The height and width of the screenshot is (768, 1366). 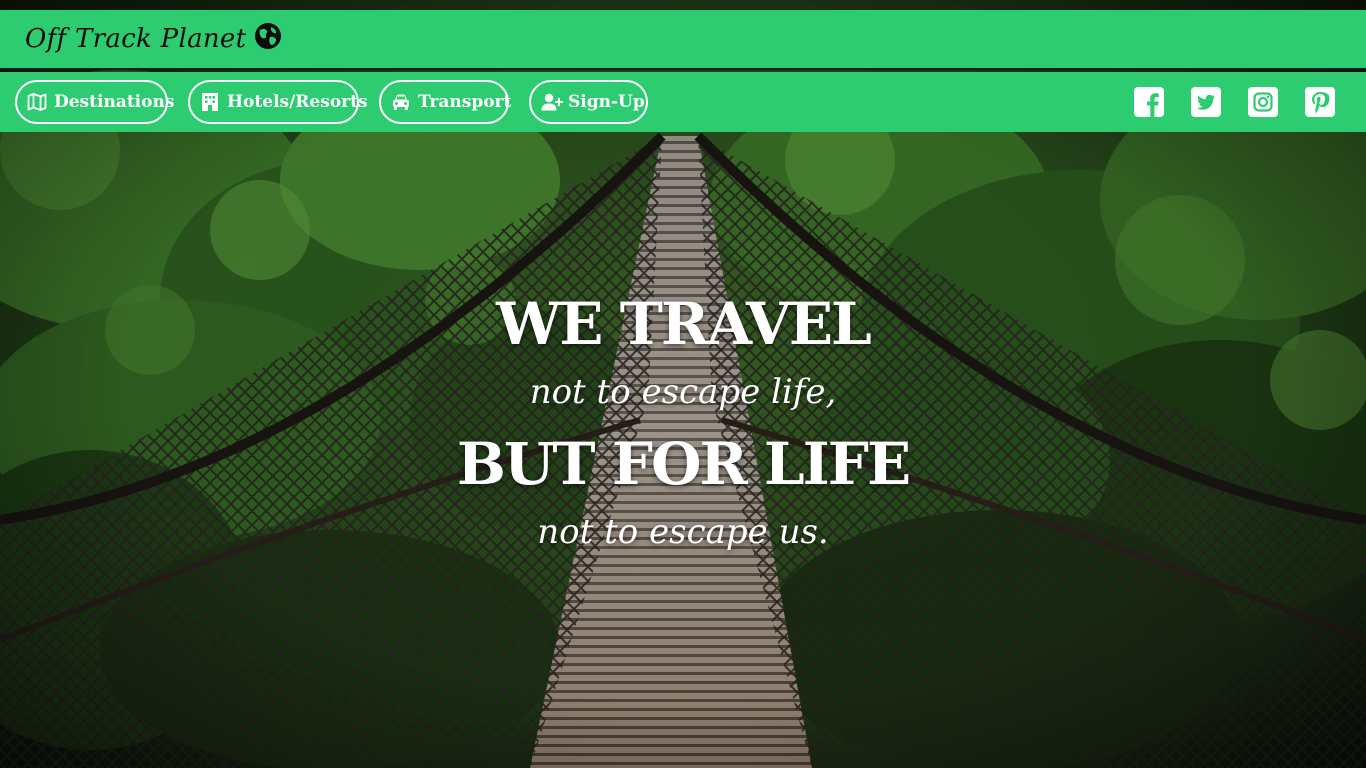 What do you see at coordinates (136, 39) in the screenshot?
I see `brand-name: Off Track Planet` at bounding box center [136, 39].